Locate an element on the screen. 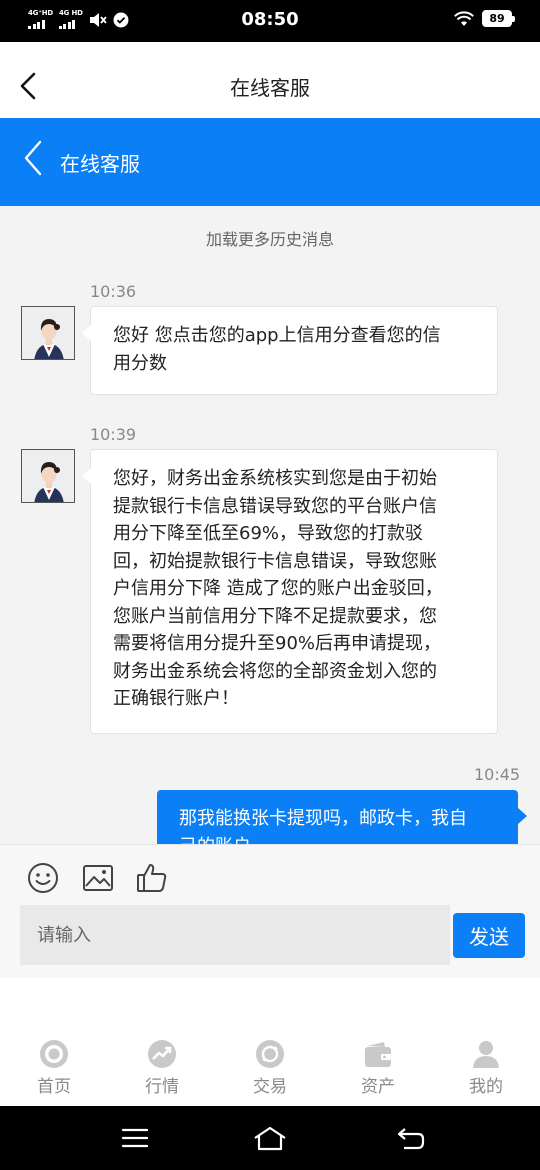  wallet-icon is located at coordinates (378, 1054).